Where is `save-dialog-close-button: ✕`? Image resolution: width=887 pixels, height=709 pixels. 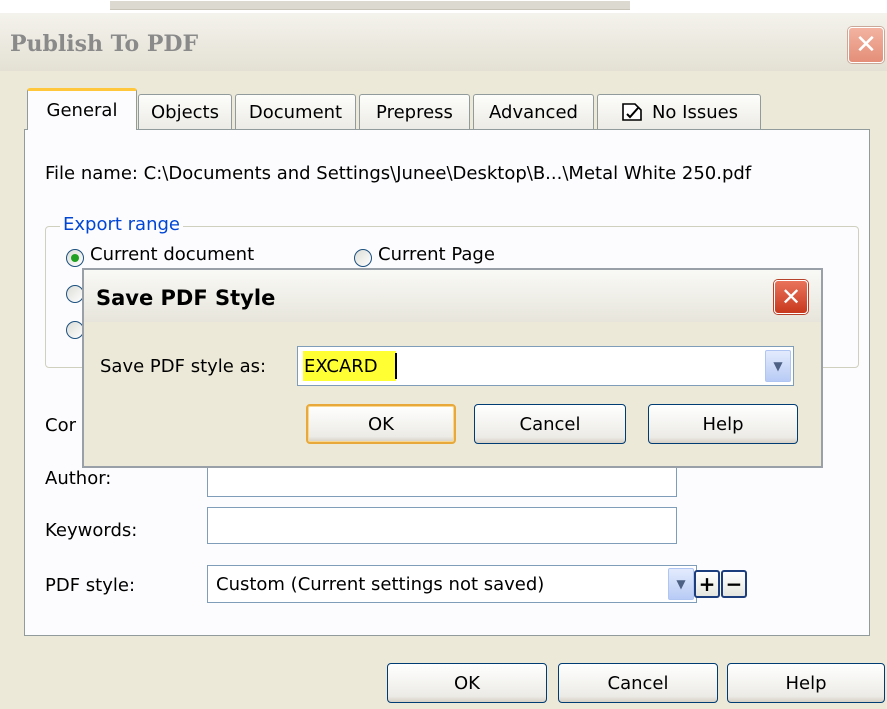
save-dialog-close-button: ✕ is located at coordinates (791, 297).